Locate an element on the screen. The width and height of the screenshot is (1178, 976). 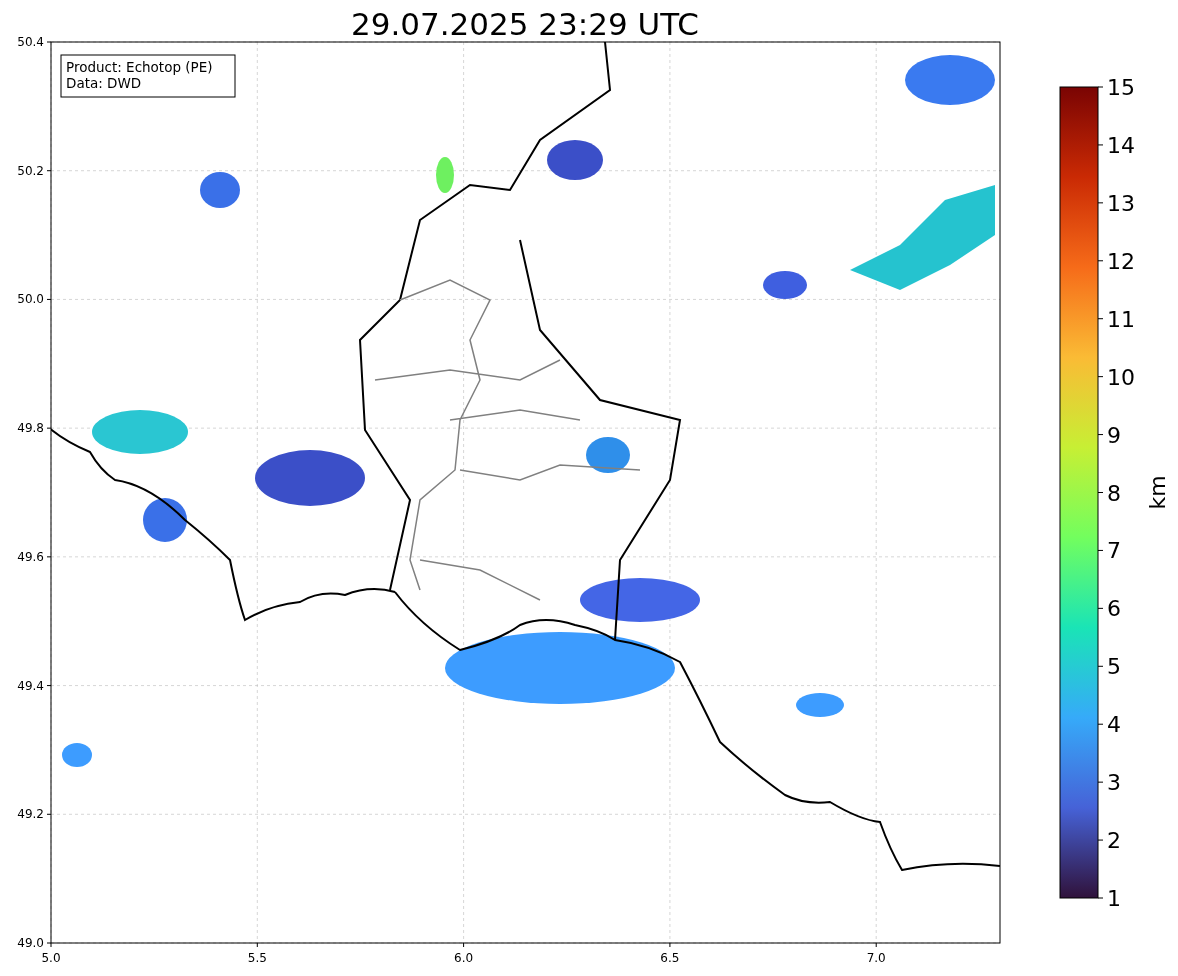
y-tick-label: 49.4 is located at coordinates (30, 685).